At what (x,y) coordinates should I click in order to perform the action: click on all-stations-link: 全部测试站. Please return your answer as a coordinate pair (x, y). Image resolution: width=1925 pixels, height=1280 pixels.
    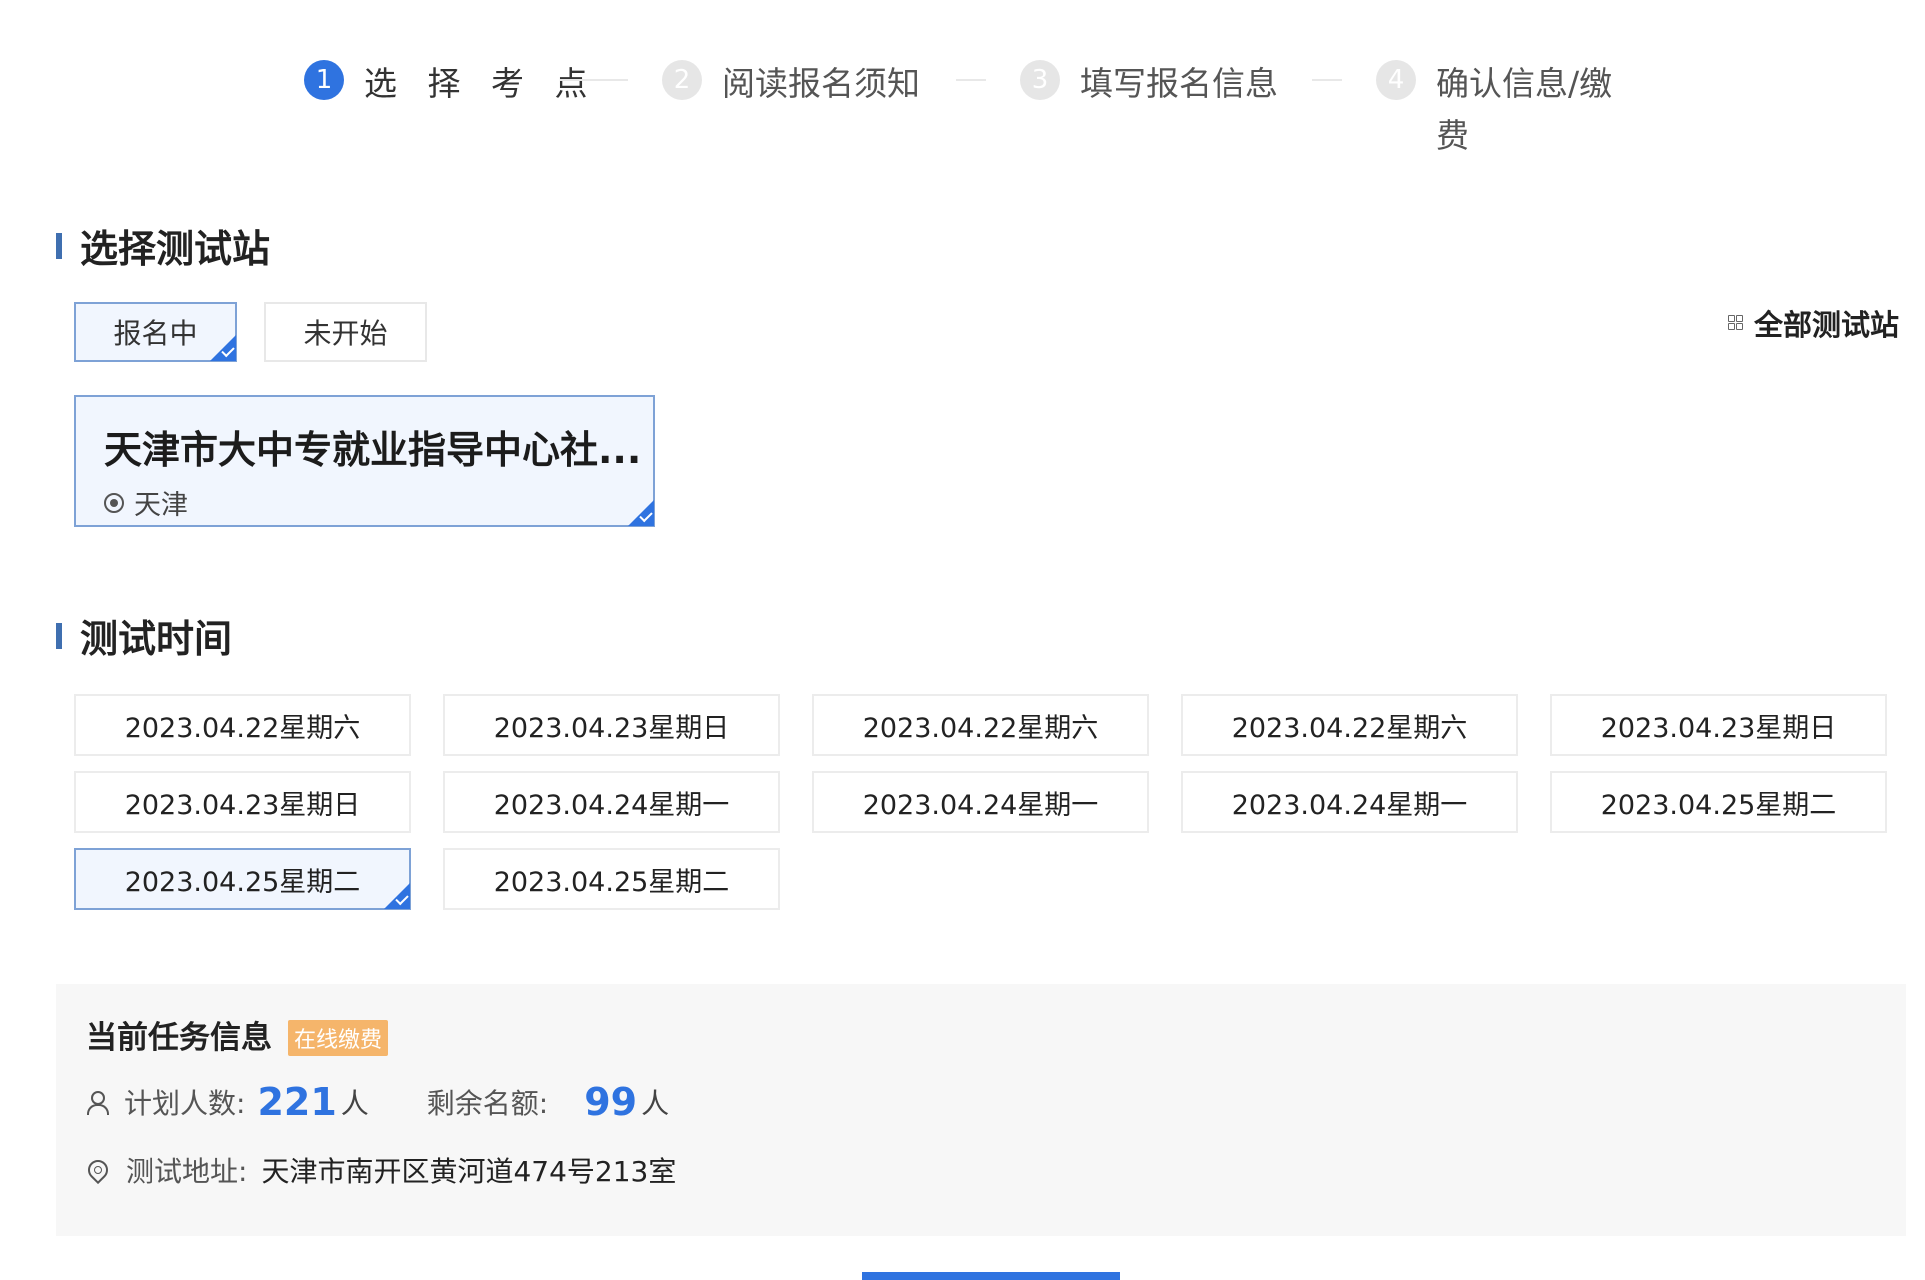
    Looking at the image, I should click on (1813, 323).